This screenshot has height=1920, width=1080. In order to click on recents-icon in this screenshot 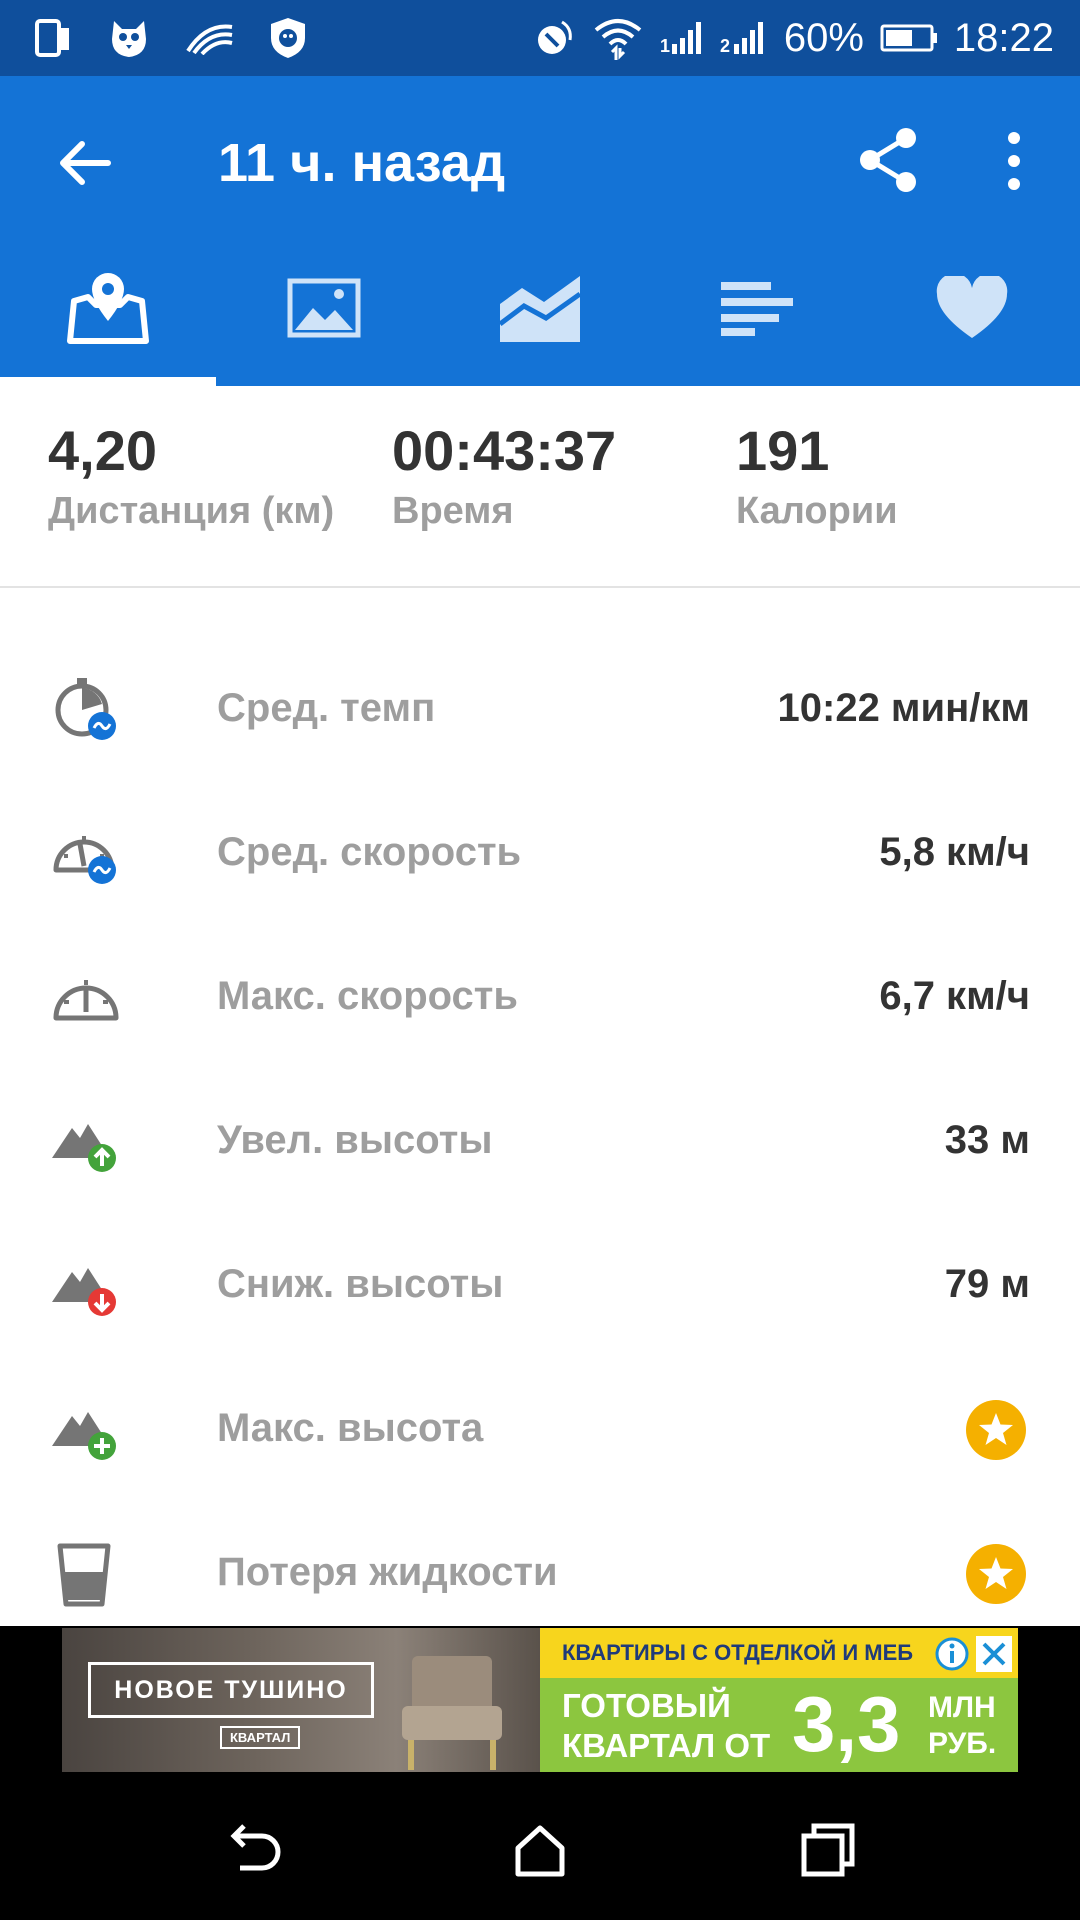, I will do `click(828, 1850)`.